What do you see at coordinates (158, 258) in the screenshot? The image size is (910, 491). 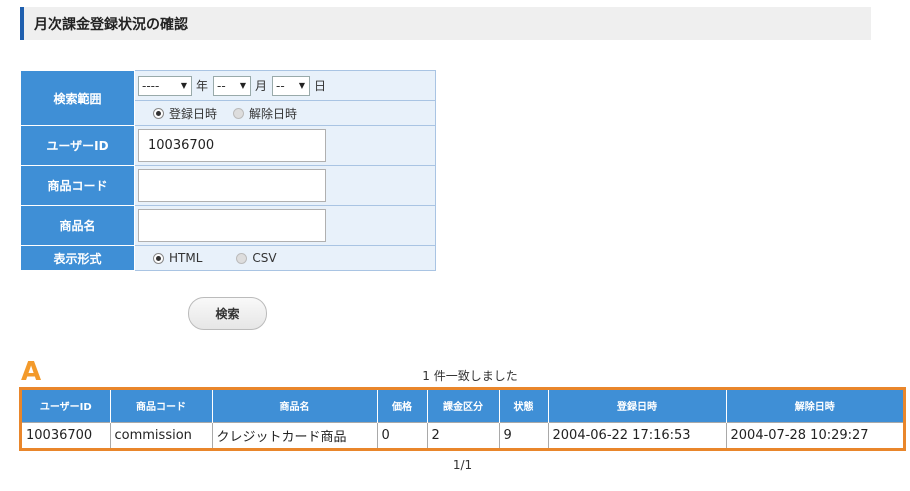 I see `radio-html` at bounding box center [158, 258].